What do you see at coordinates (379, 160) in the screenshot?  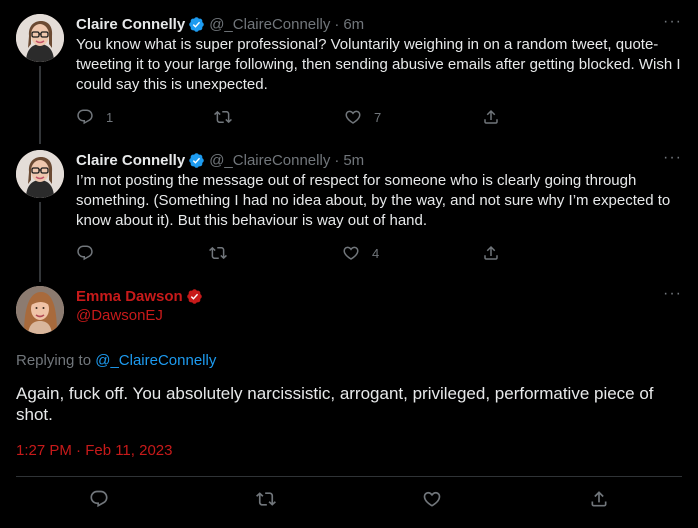 I see `tweet-header: Claire Connelly @_ClaireConnelly · 5m` at bounding box center [379, 160].